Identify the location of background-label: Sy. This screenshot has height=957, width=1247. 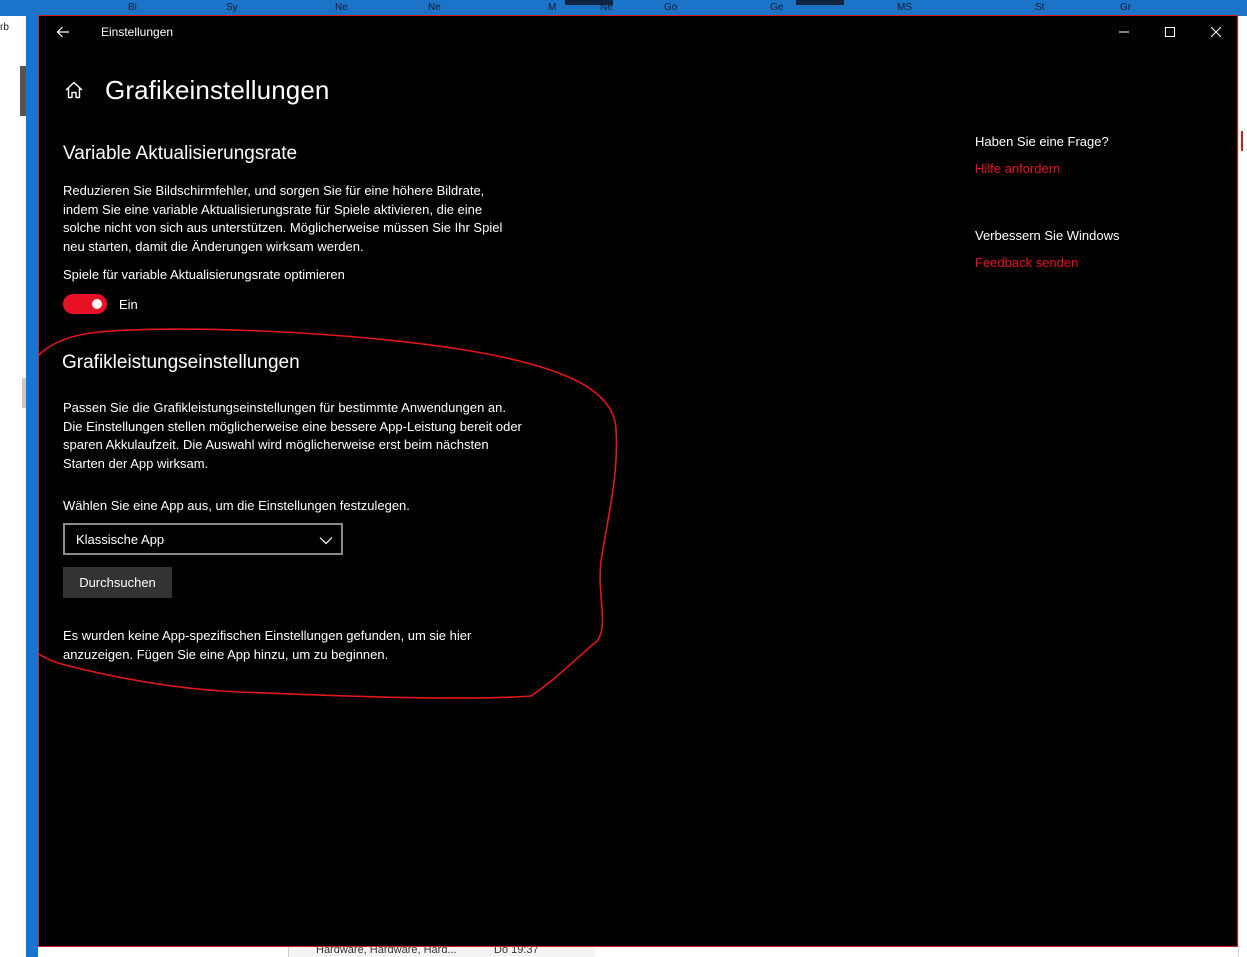
(232, 7).